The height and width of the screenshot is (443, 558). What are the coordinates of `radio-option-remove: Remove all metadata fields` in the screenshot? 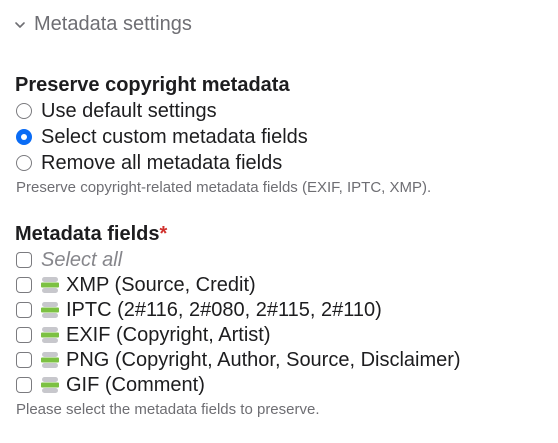 It's located at (149, 163).